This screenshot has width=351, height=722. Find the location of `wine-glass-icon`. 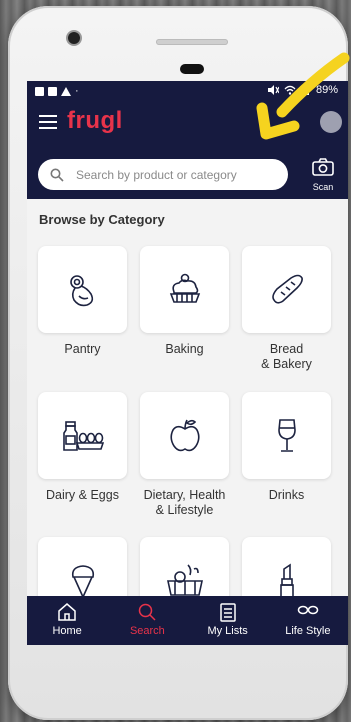

wine-glass-icon is located at coordinates (286, 435).